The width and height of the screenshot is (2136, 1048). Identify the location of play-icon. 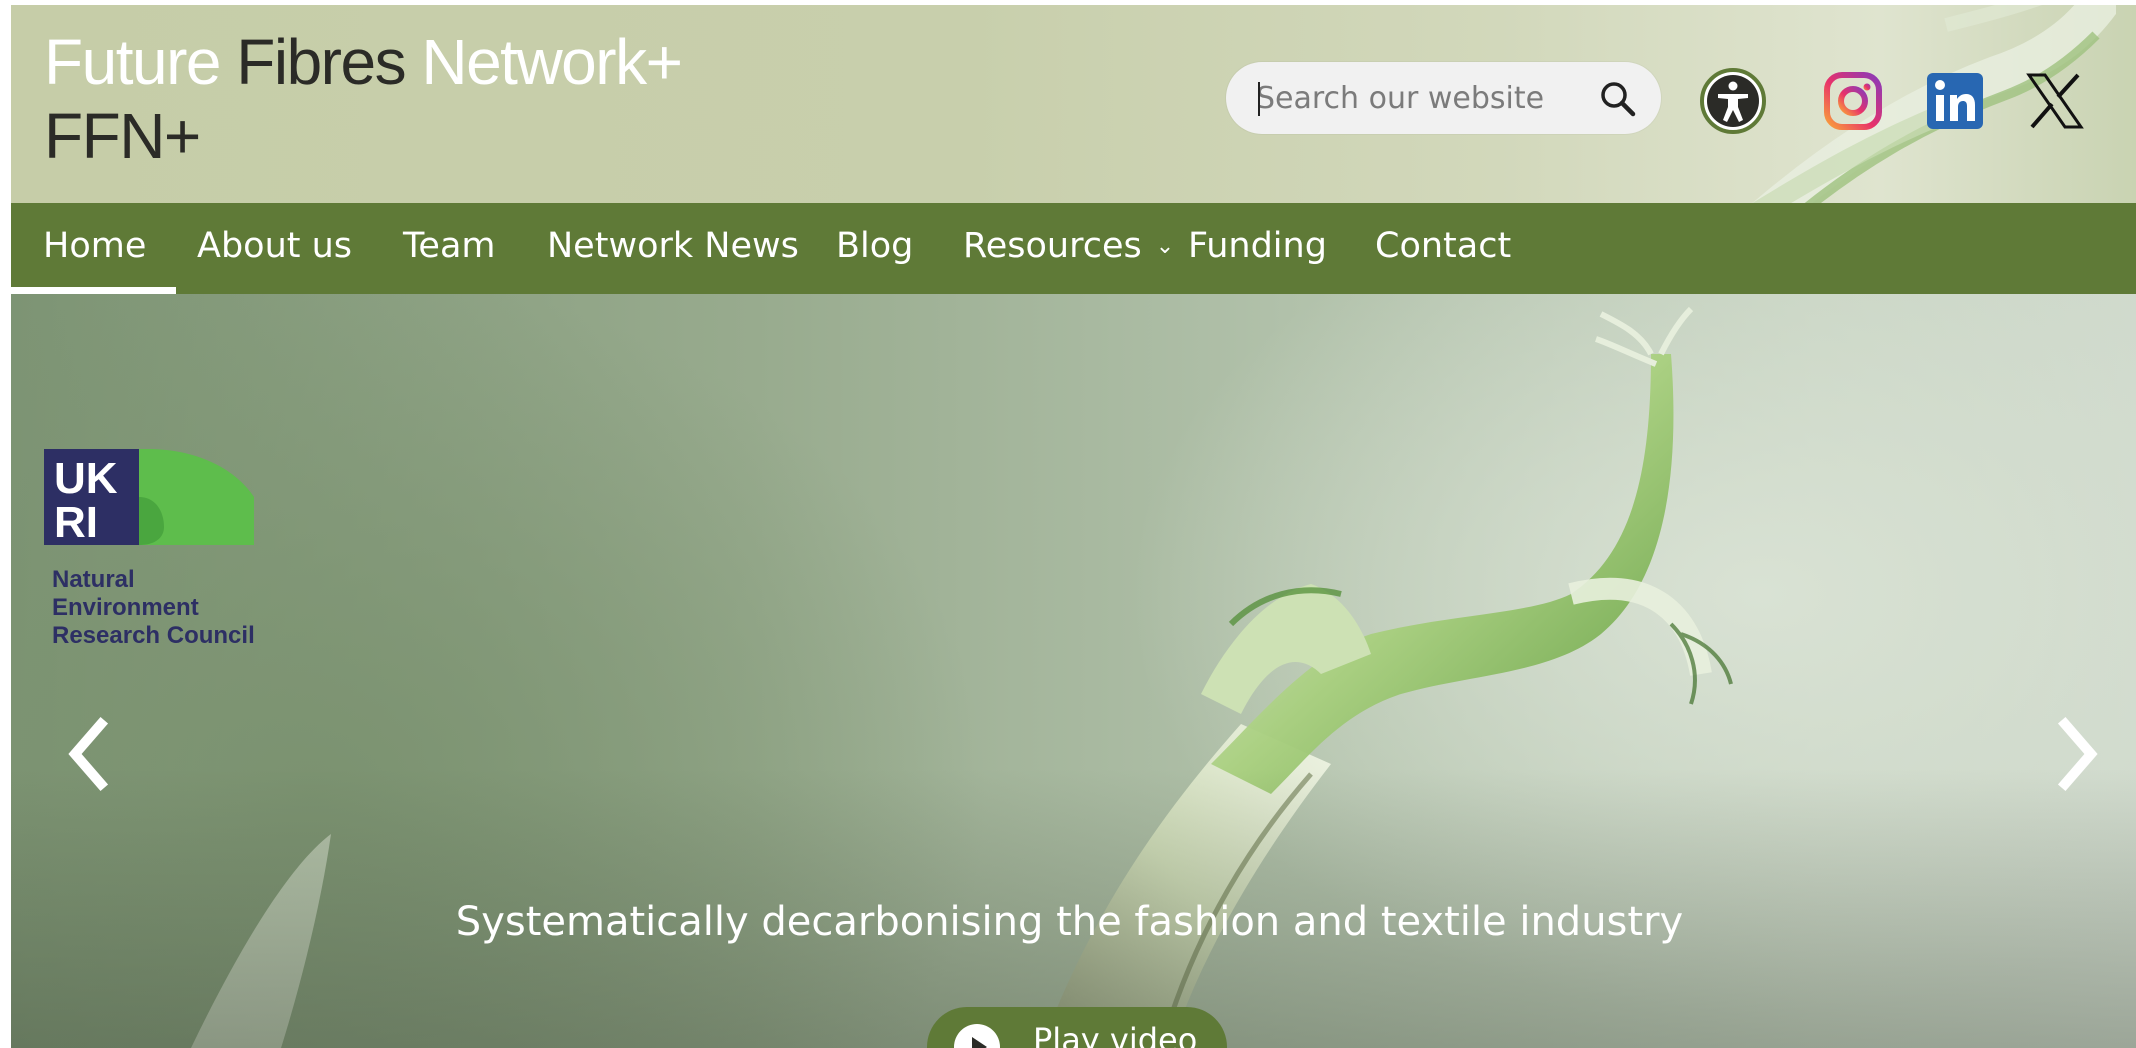
(977, 1036).